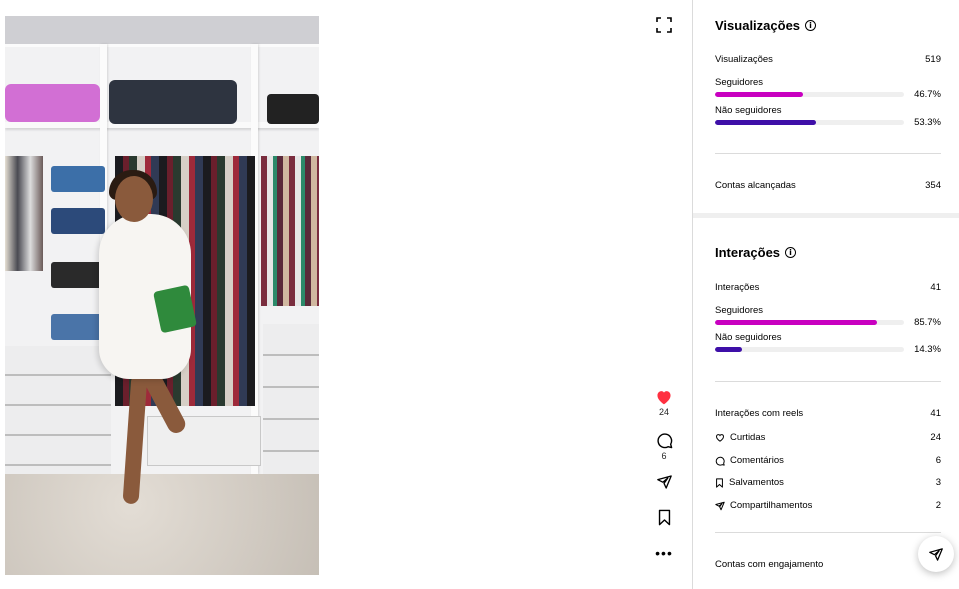 The height and width of the screenshot is (589, 959). I want to click on comment-button: 6, so click(664, 446).